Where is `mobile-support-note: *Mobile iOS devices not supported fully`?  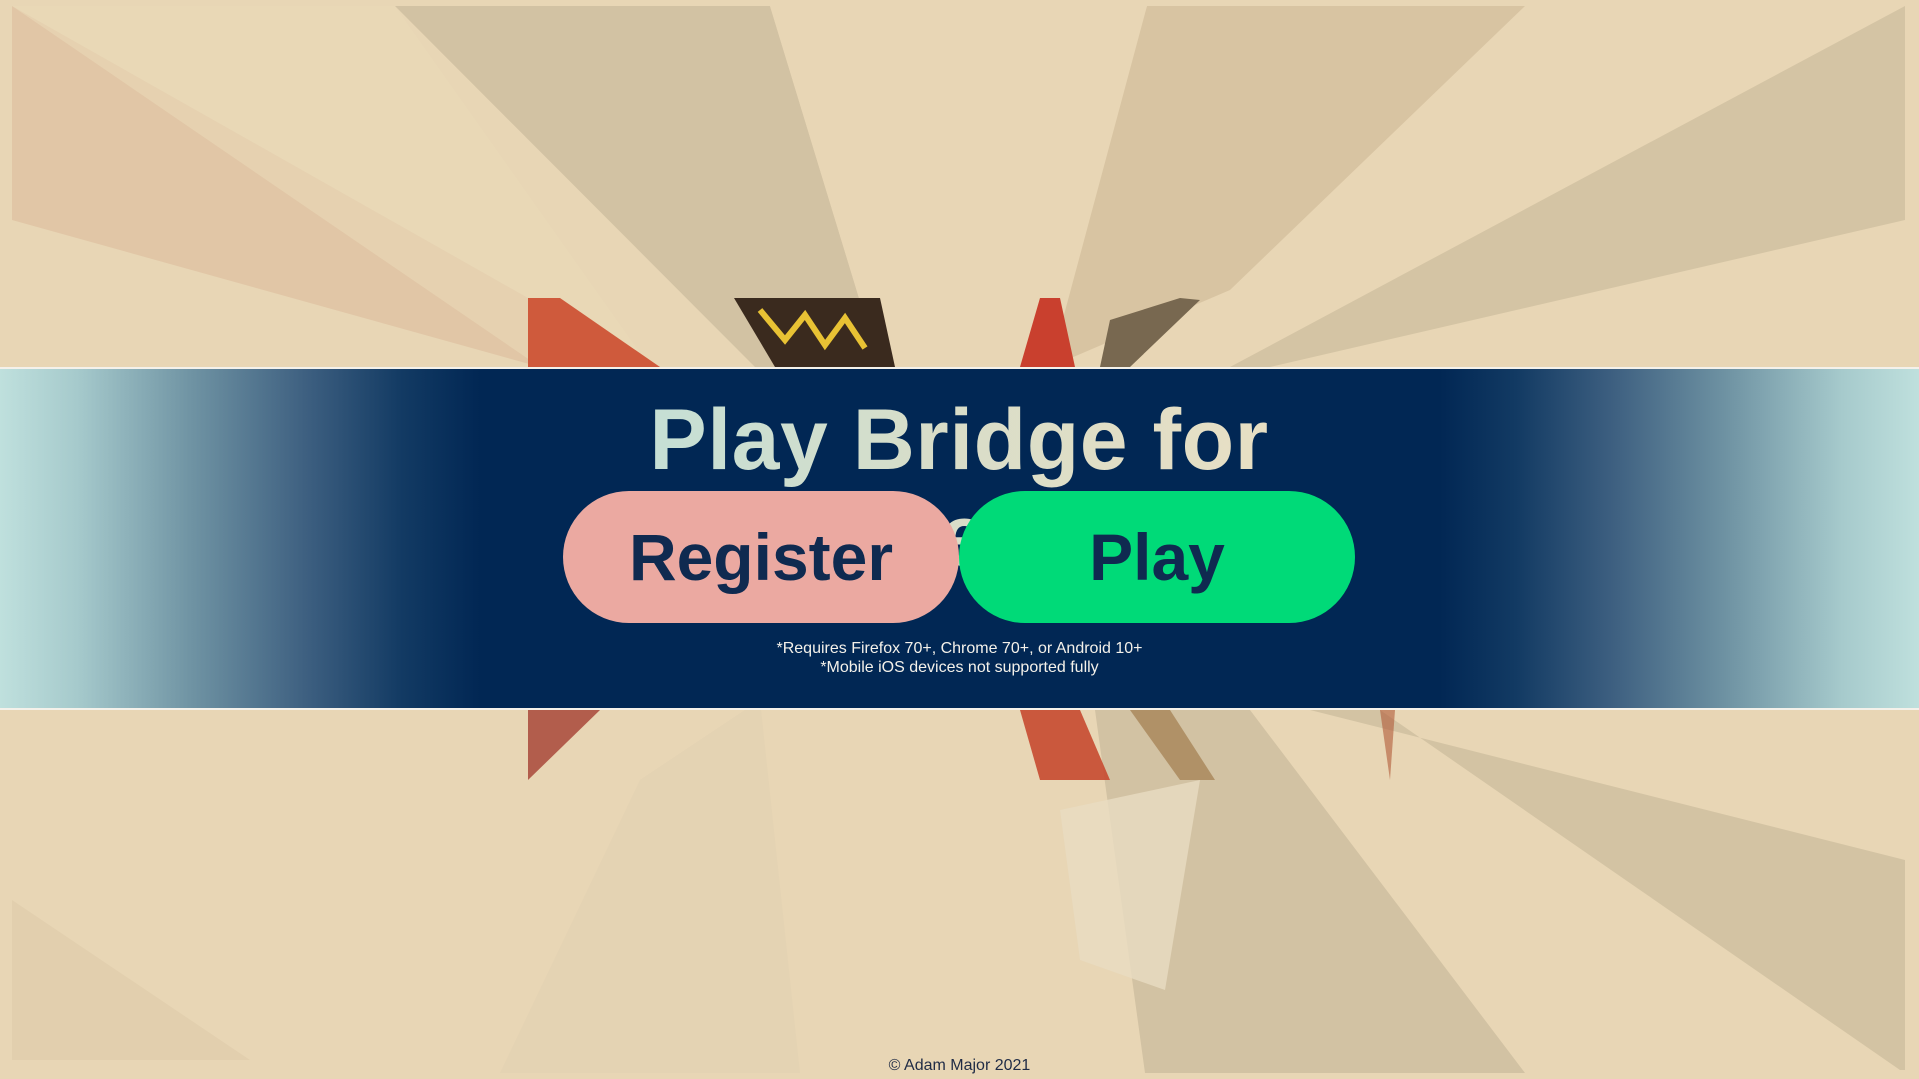 mobile-support-note: *Mobile iOS devices not supported fully is located at coordinates (959, 667).